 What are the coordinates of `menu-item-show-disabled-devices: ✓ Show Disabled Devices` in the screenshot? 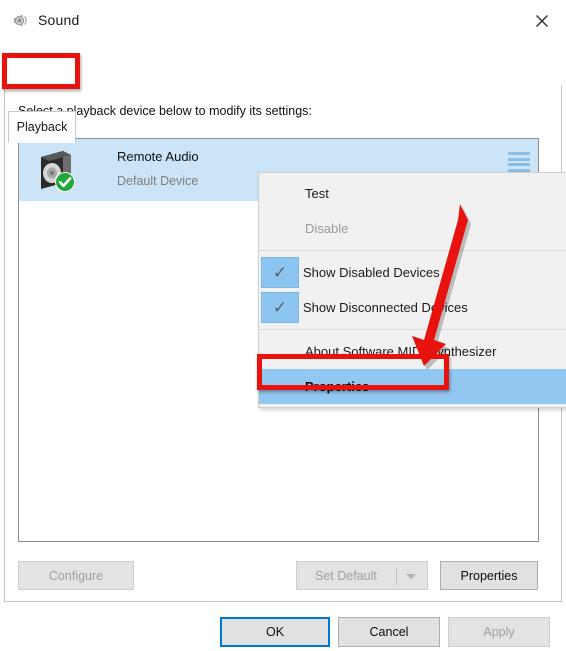 It's located at (412, 272).